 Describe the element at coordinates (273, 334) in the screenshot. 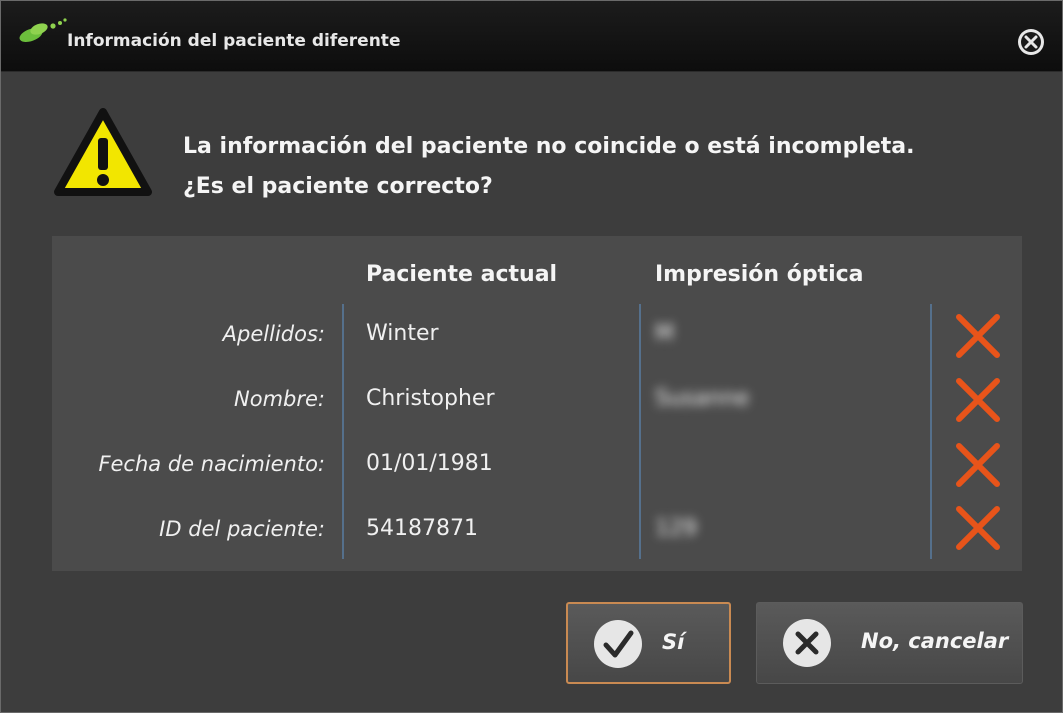

I see `row-label-apellidos: Apellidos:` at that location.